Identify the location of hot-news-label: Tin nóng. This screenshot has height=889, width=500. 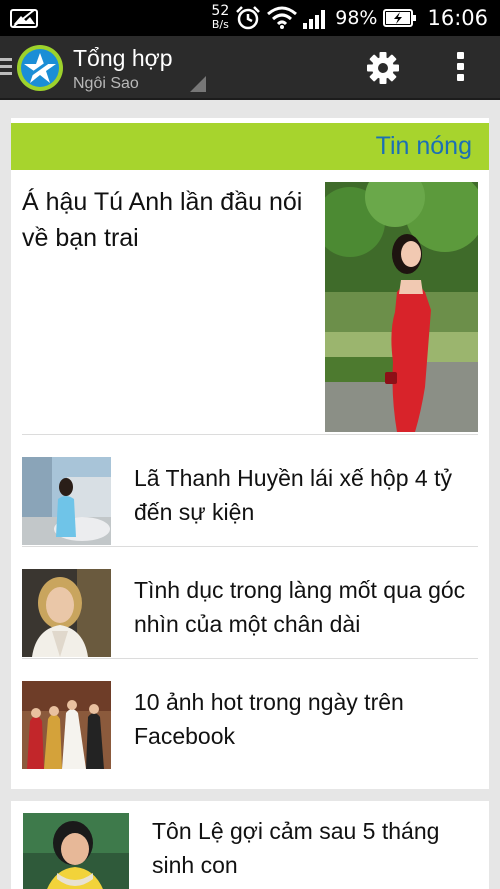
(423, 146).